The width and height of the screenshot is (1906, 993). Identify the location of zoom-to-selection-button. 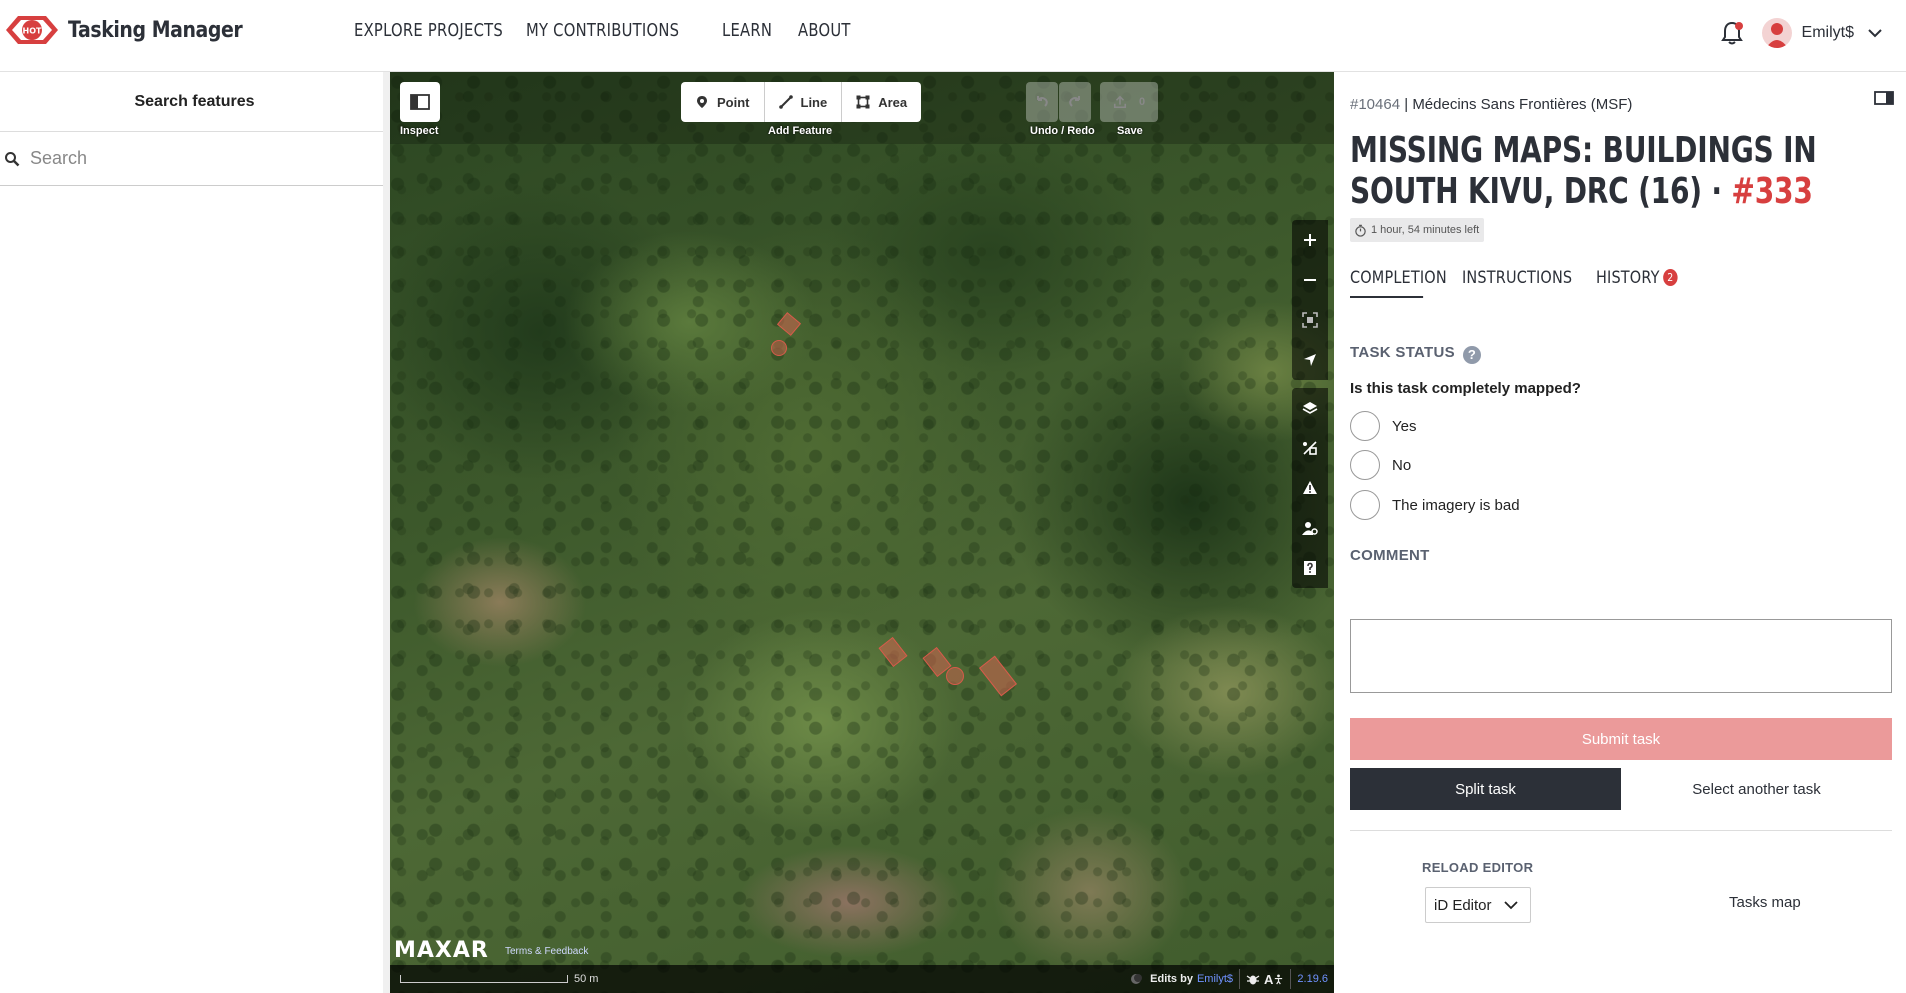
(1310, 320).